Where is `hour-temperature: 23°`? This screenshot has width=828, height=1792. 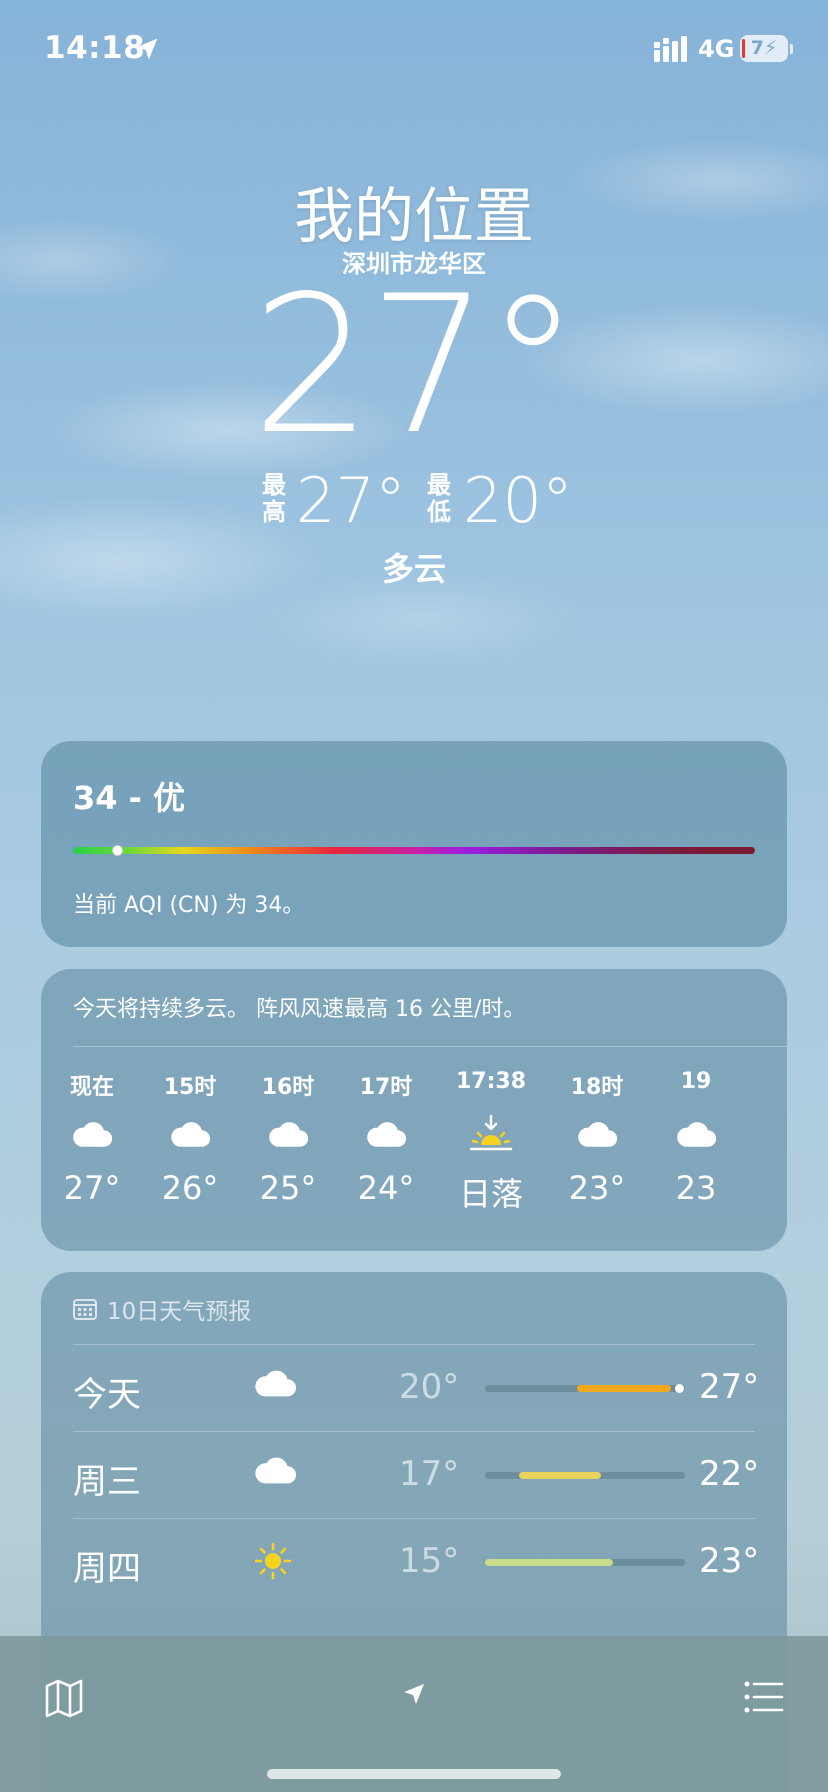
hour-temperature: 23° is located at coordinates (597, 1188).